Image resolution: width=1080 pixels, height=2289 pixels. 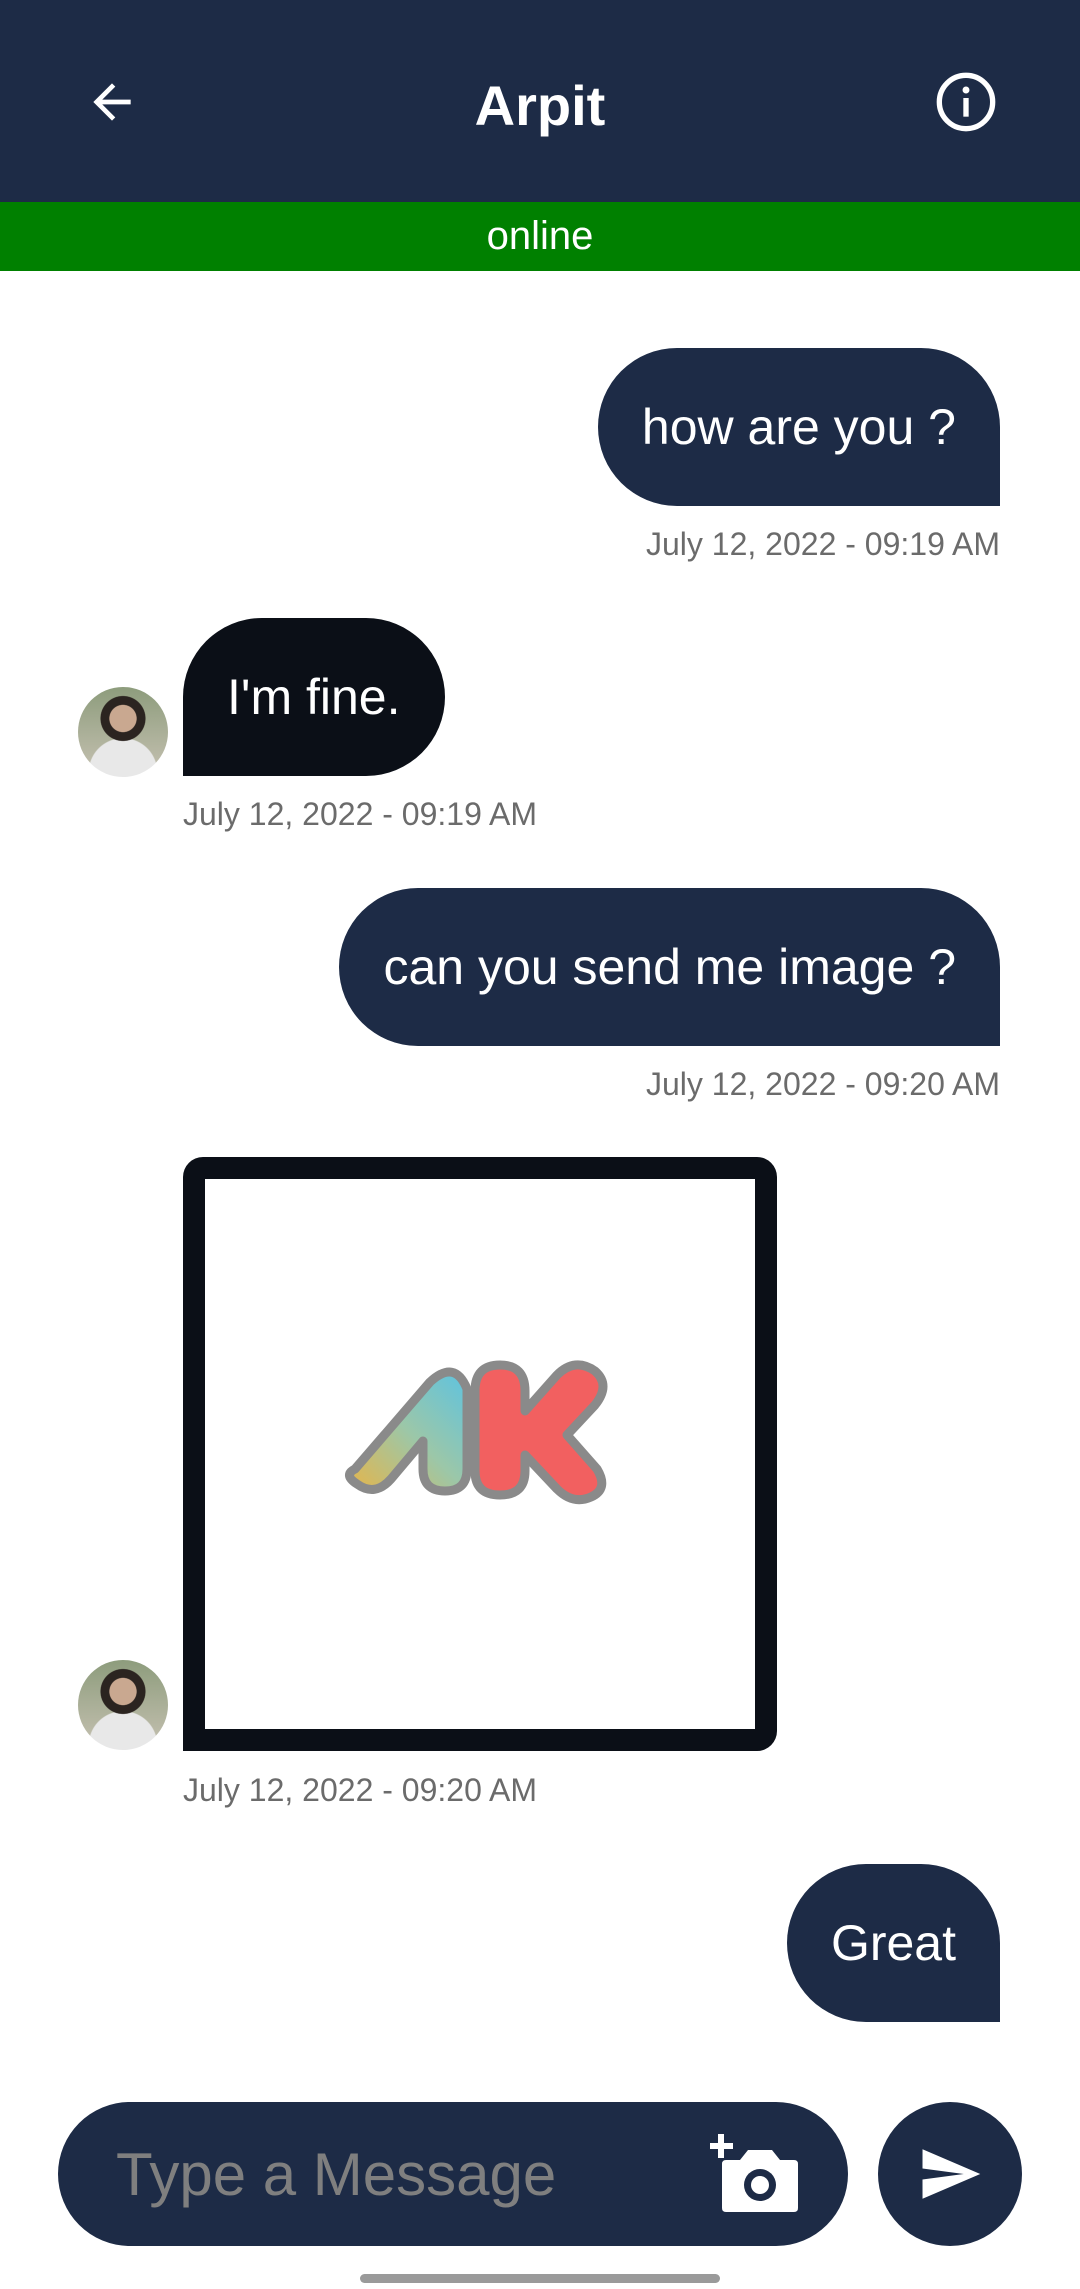 What do you see at coordinates (798, 427) in the screenshot?
I see `outgoing-message-bubble: how are you ?` at bounding box center [798, 427].